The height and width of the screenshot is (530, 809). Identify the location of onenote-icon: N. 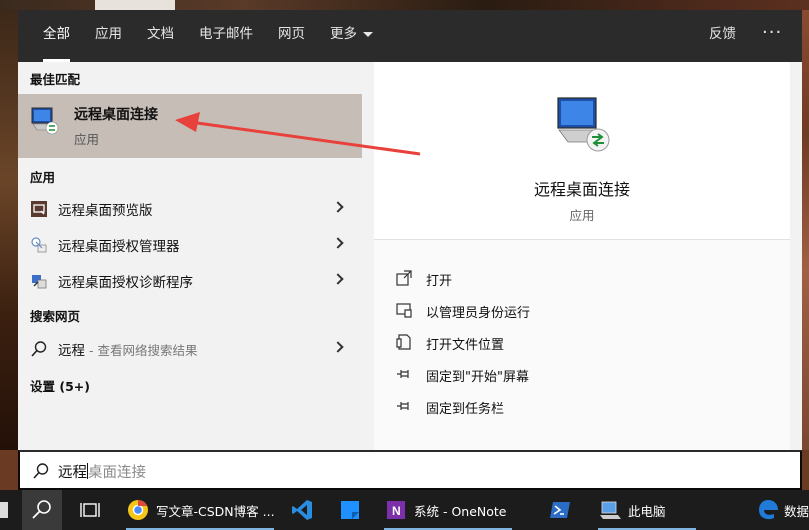
(396, 510).